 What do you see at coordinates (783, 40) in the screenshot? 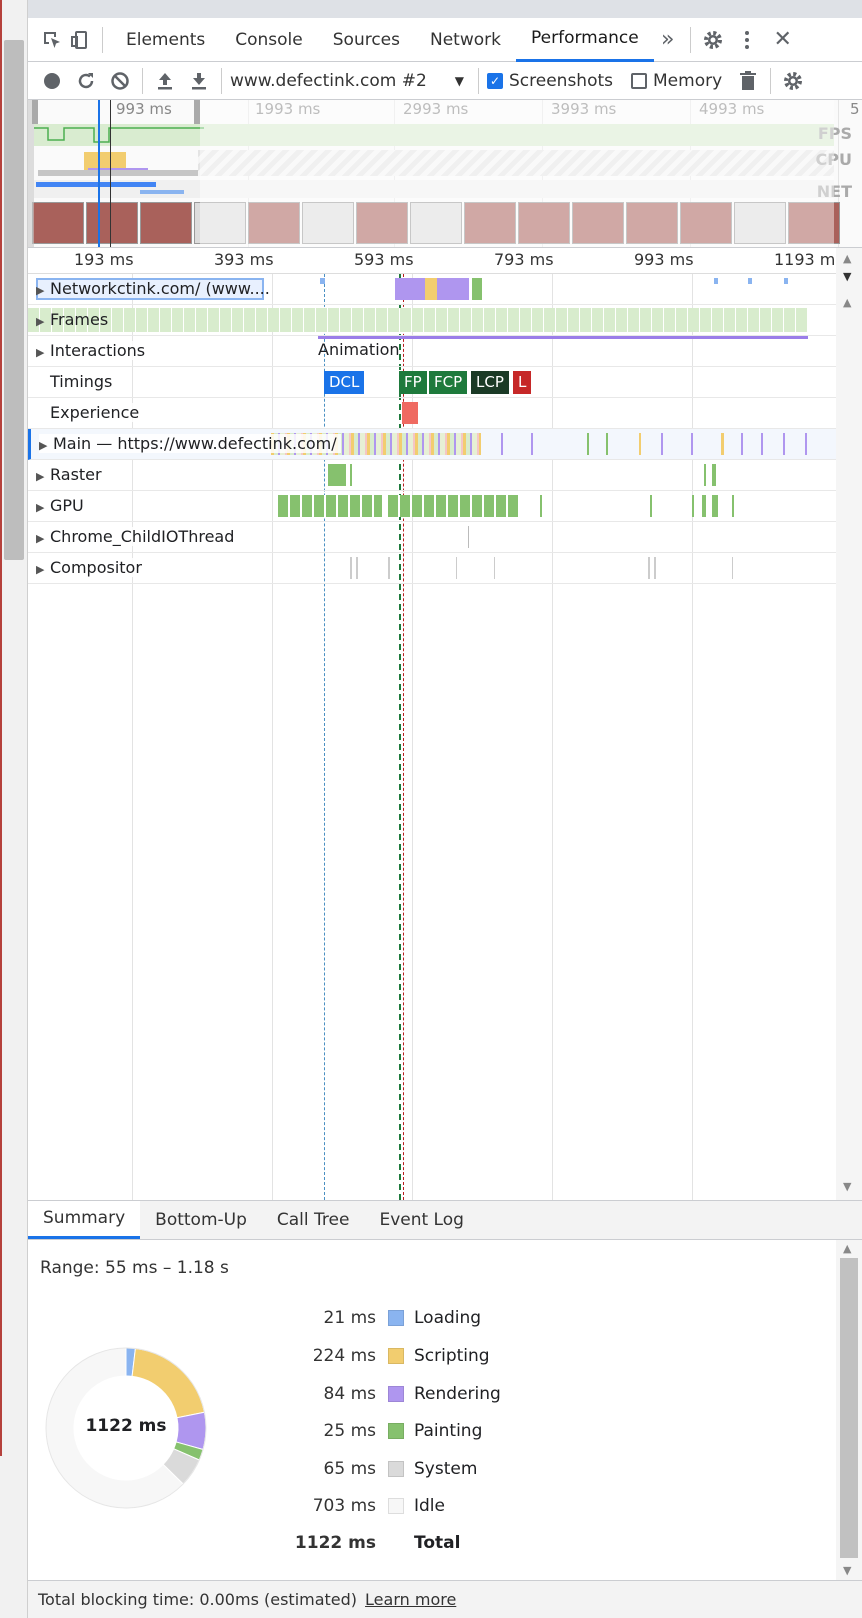
I see `close-icon: ✕` at bounding box center [783, 40].